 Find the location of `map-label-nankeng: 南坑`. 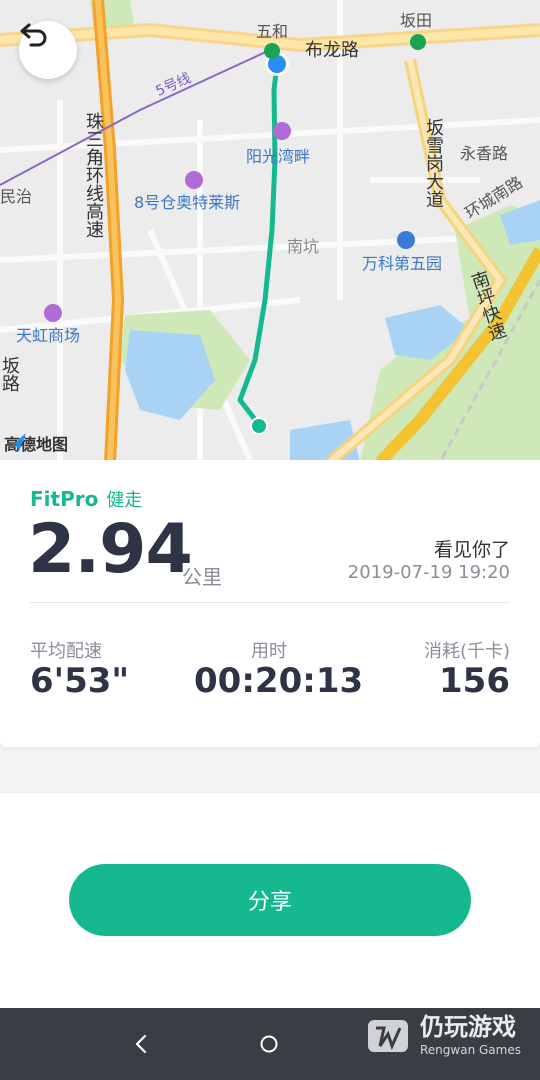

map-label-nankeng: 南坑 is located at coordinates (303, 246).